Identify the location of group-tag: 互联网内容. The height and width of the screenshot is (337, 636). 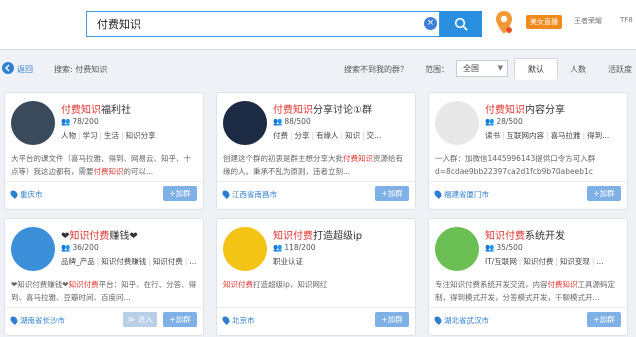
(526, 135).